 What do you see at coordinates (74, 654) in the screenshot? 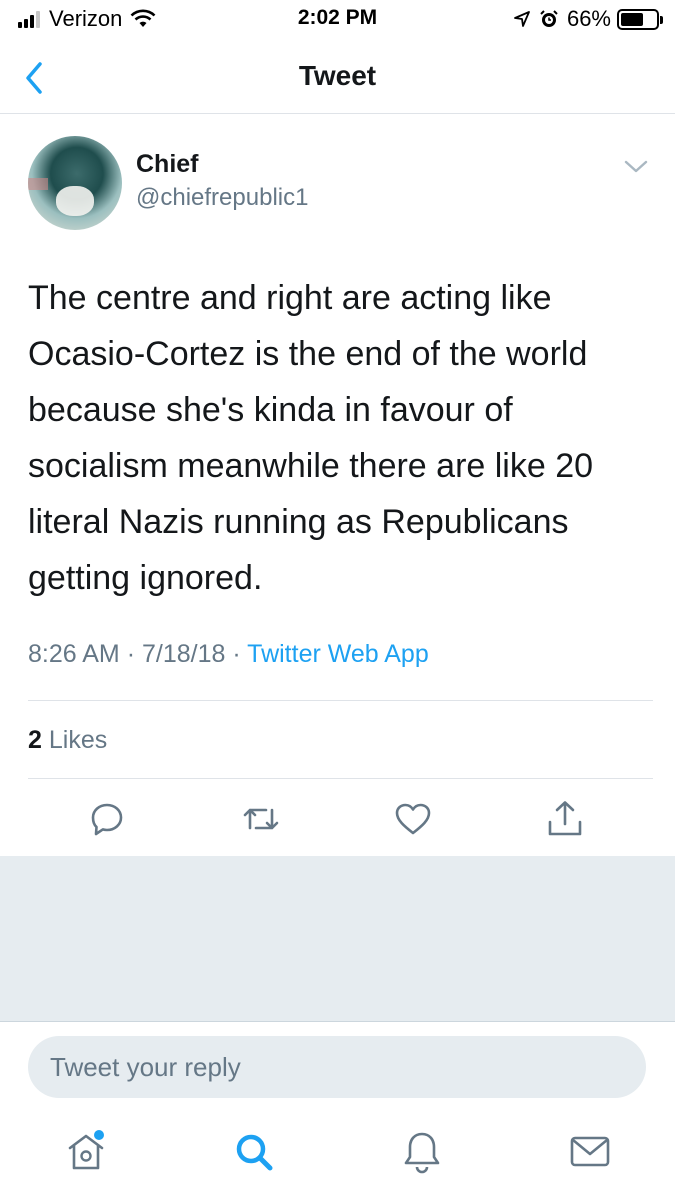
I see `tweet-time: 8:26 AM` at bounding box center [74, 654].